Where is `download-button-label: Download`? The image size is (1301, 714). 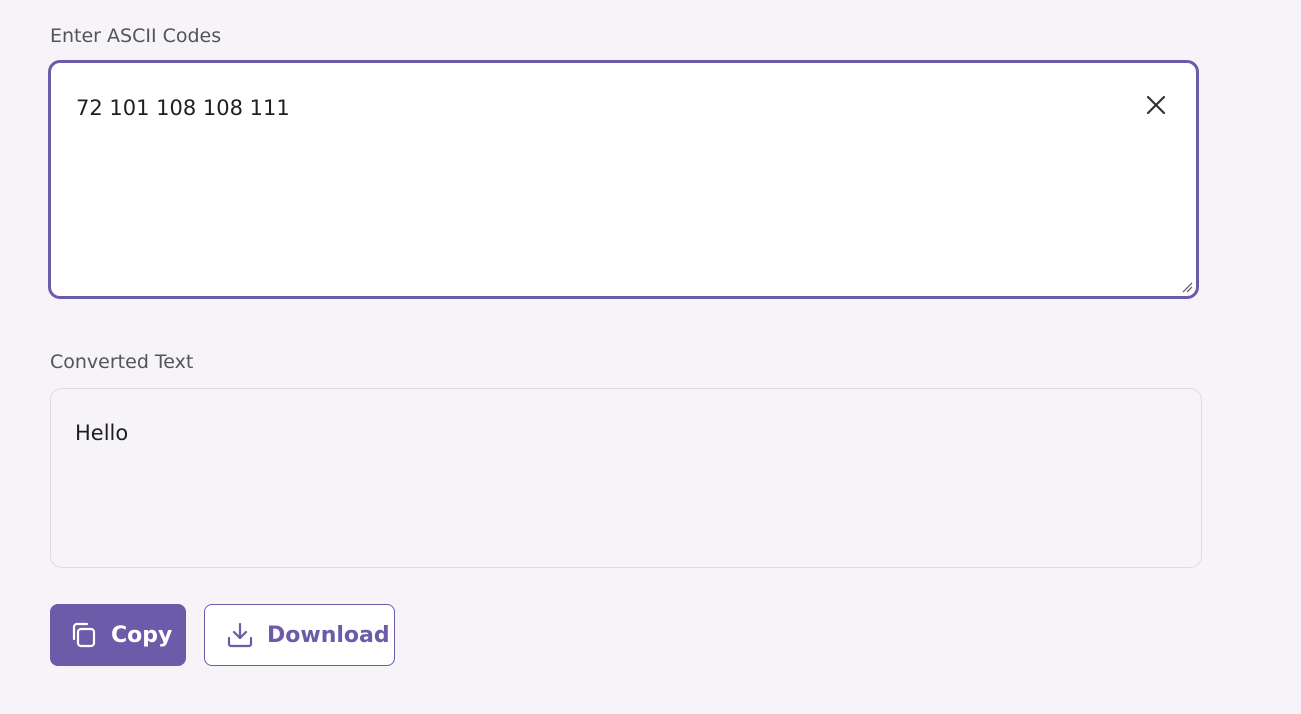 download-button-label: Download is located at coordinates (328, 635).